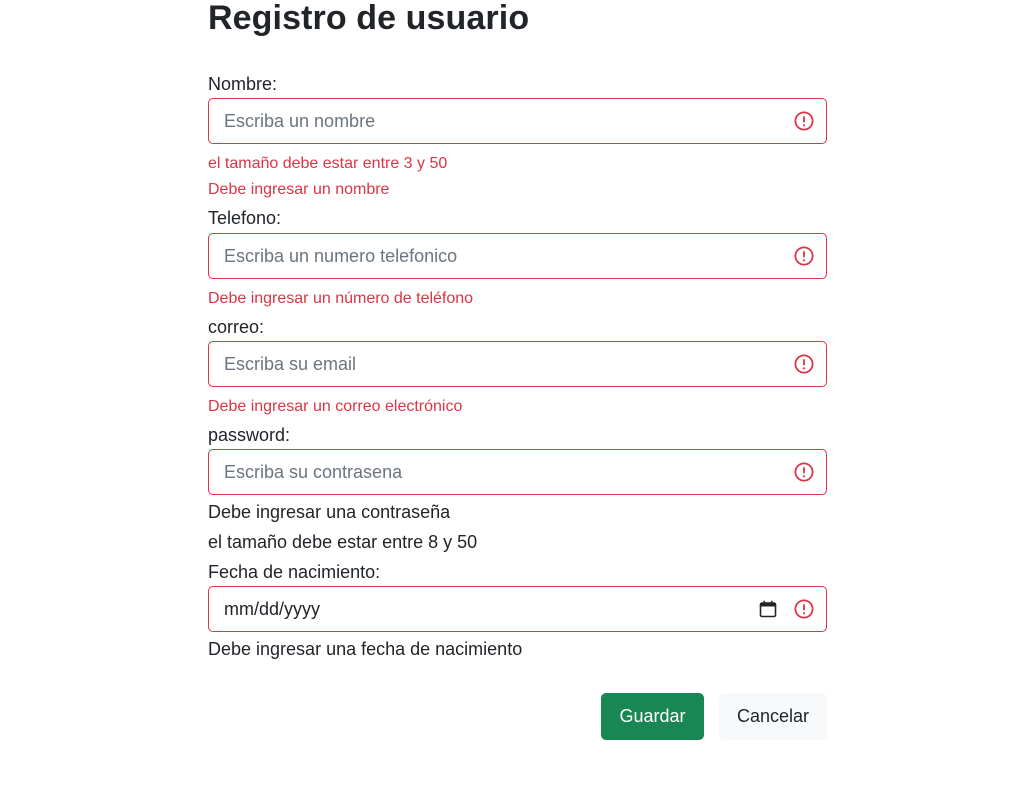 The image size is (1023, 788). Describe the element at coordinates (768, 609) in the screenshot. I see `calendar-icon` at that location.